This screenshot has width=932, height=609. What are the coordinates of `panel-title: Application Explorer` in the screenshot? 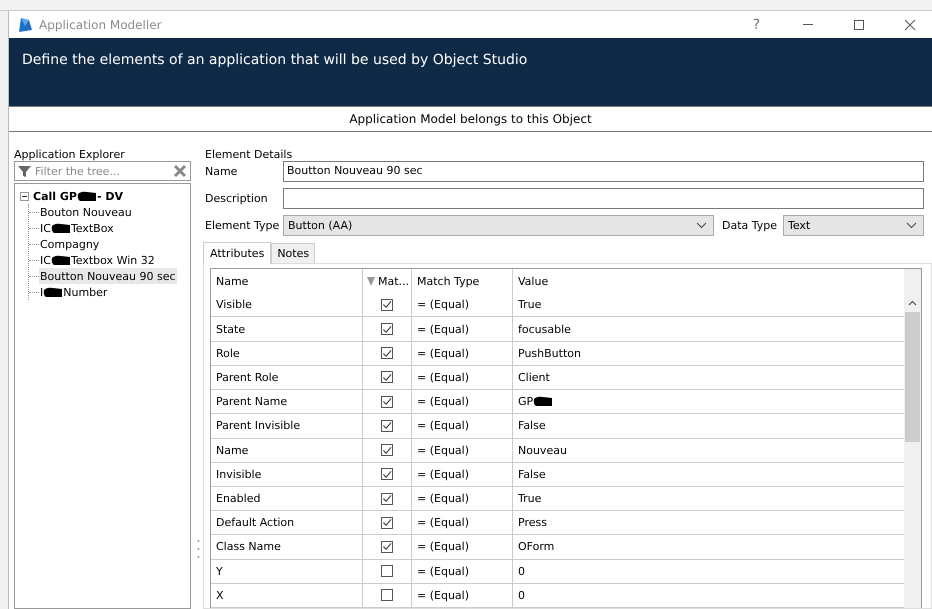 It's located at (70, 154).